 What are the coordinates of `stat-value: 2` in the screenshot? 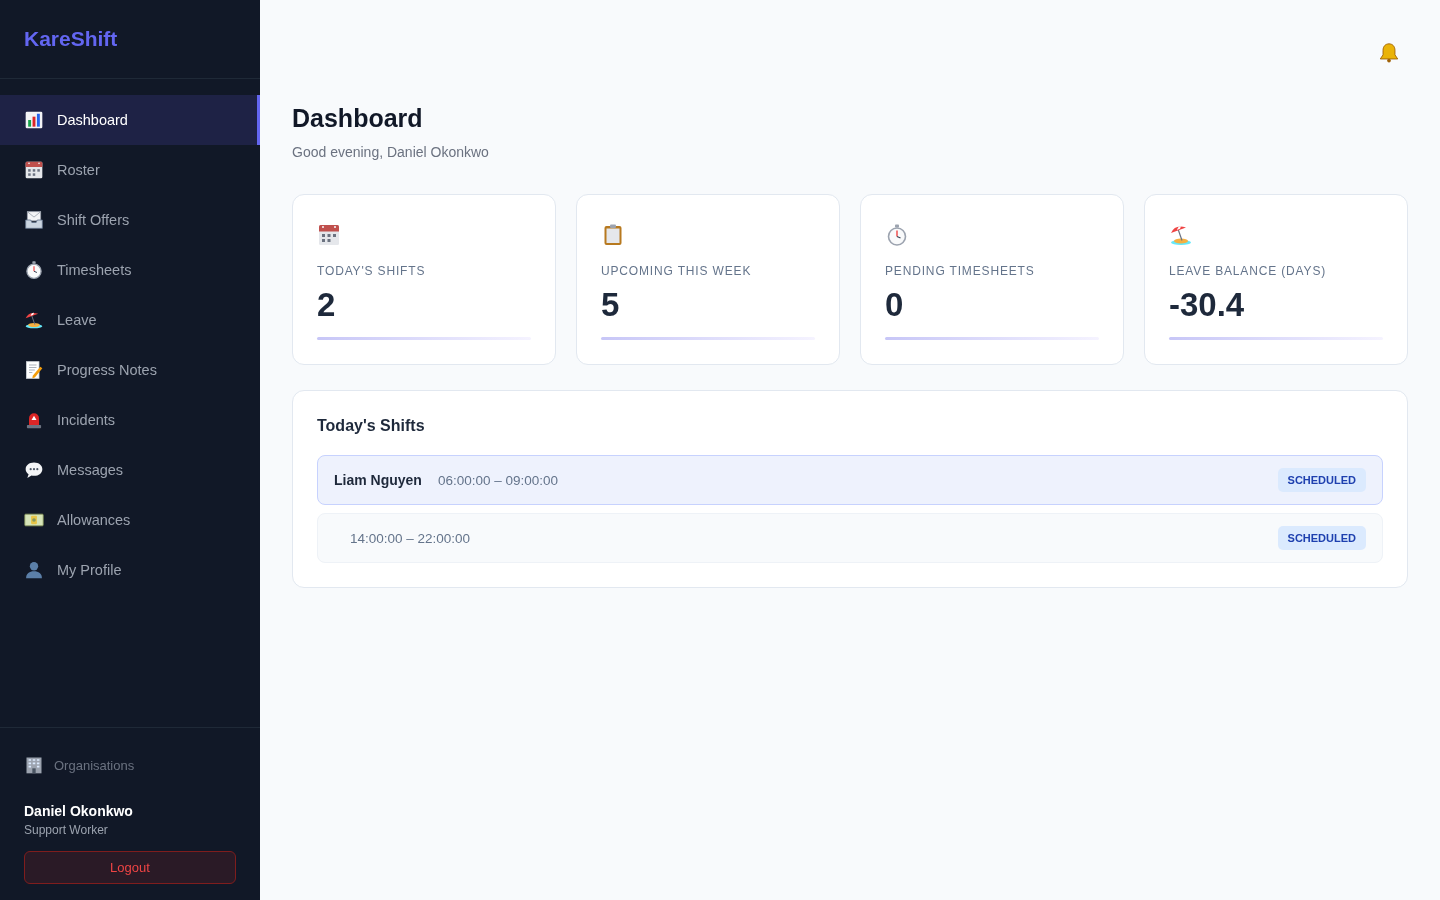 It's located at (326, 305).